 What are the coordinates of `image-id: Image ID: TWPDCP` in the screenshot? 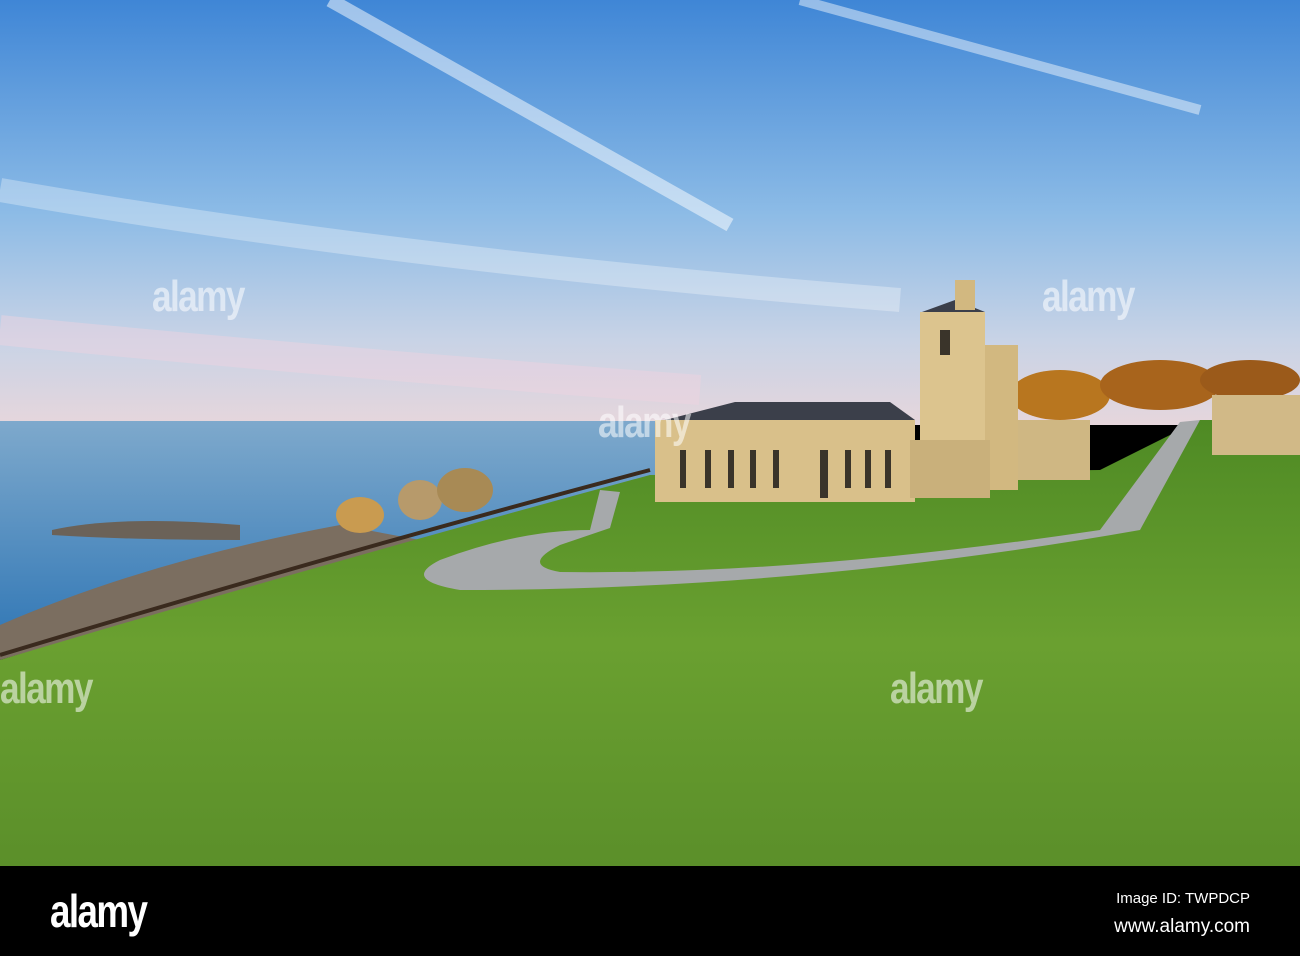 It's located at (1183, 898).